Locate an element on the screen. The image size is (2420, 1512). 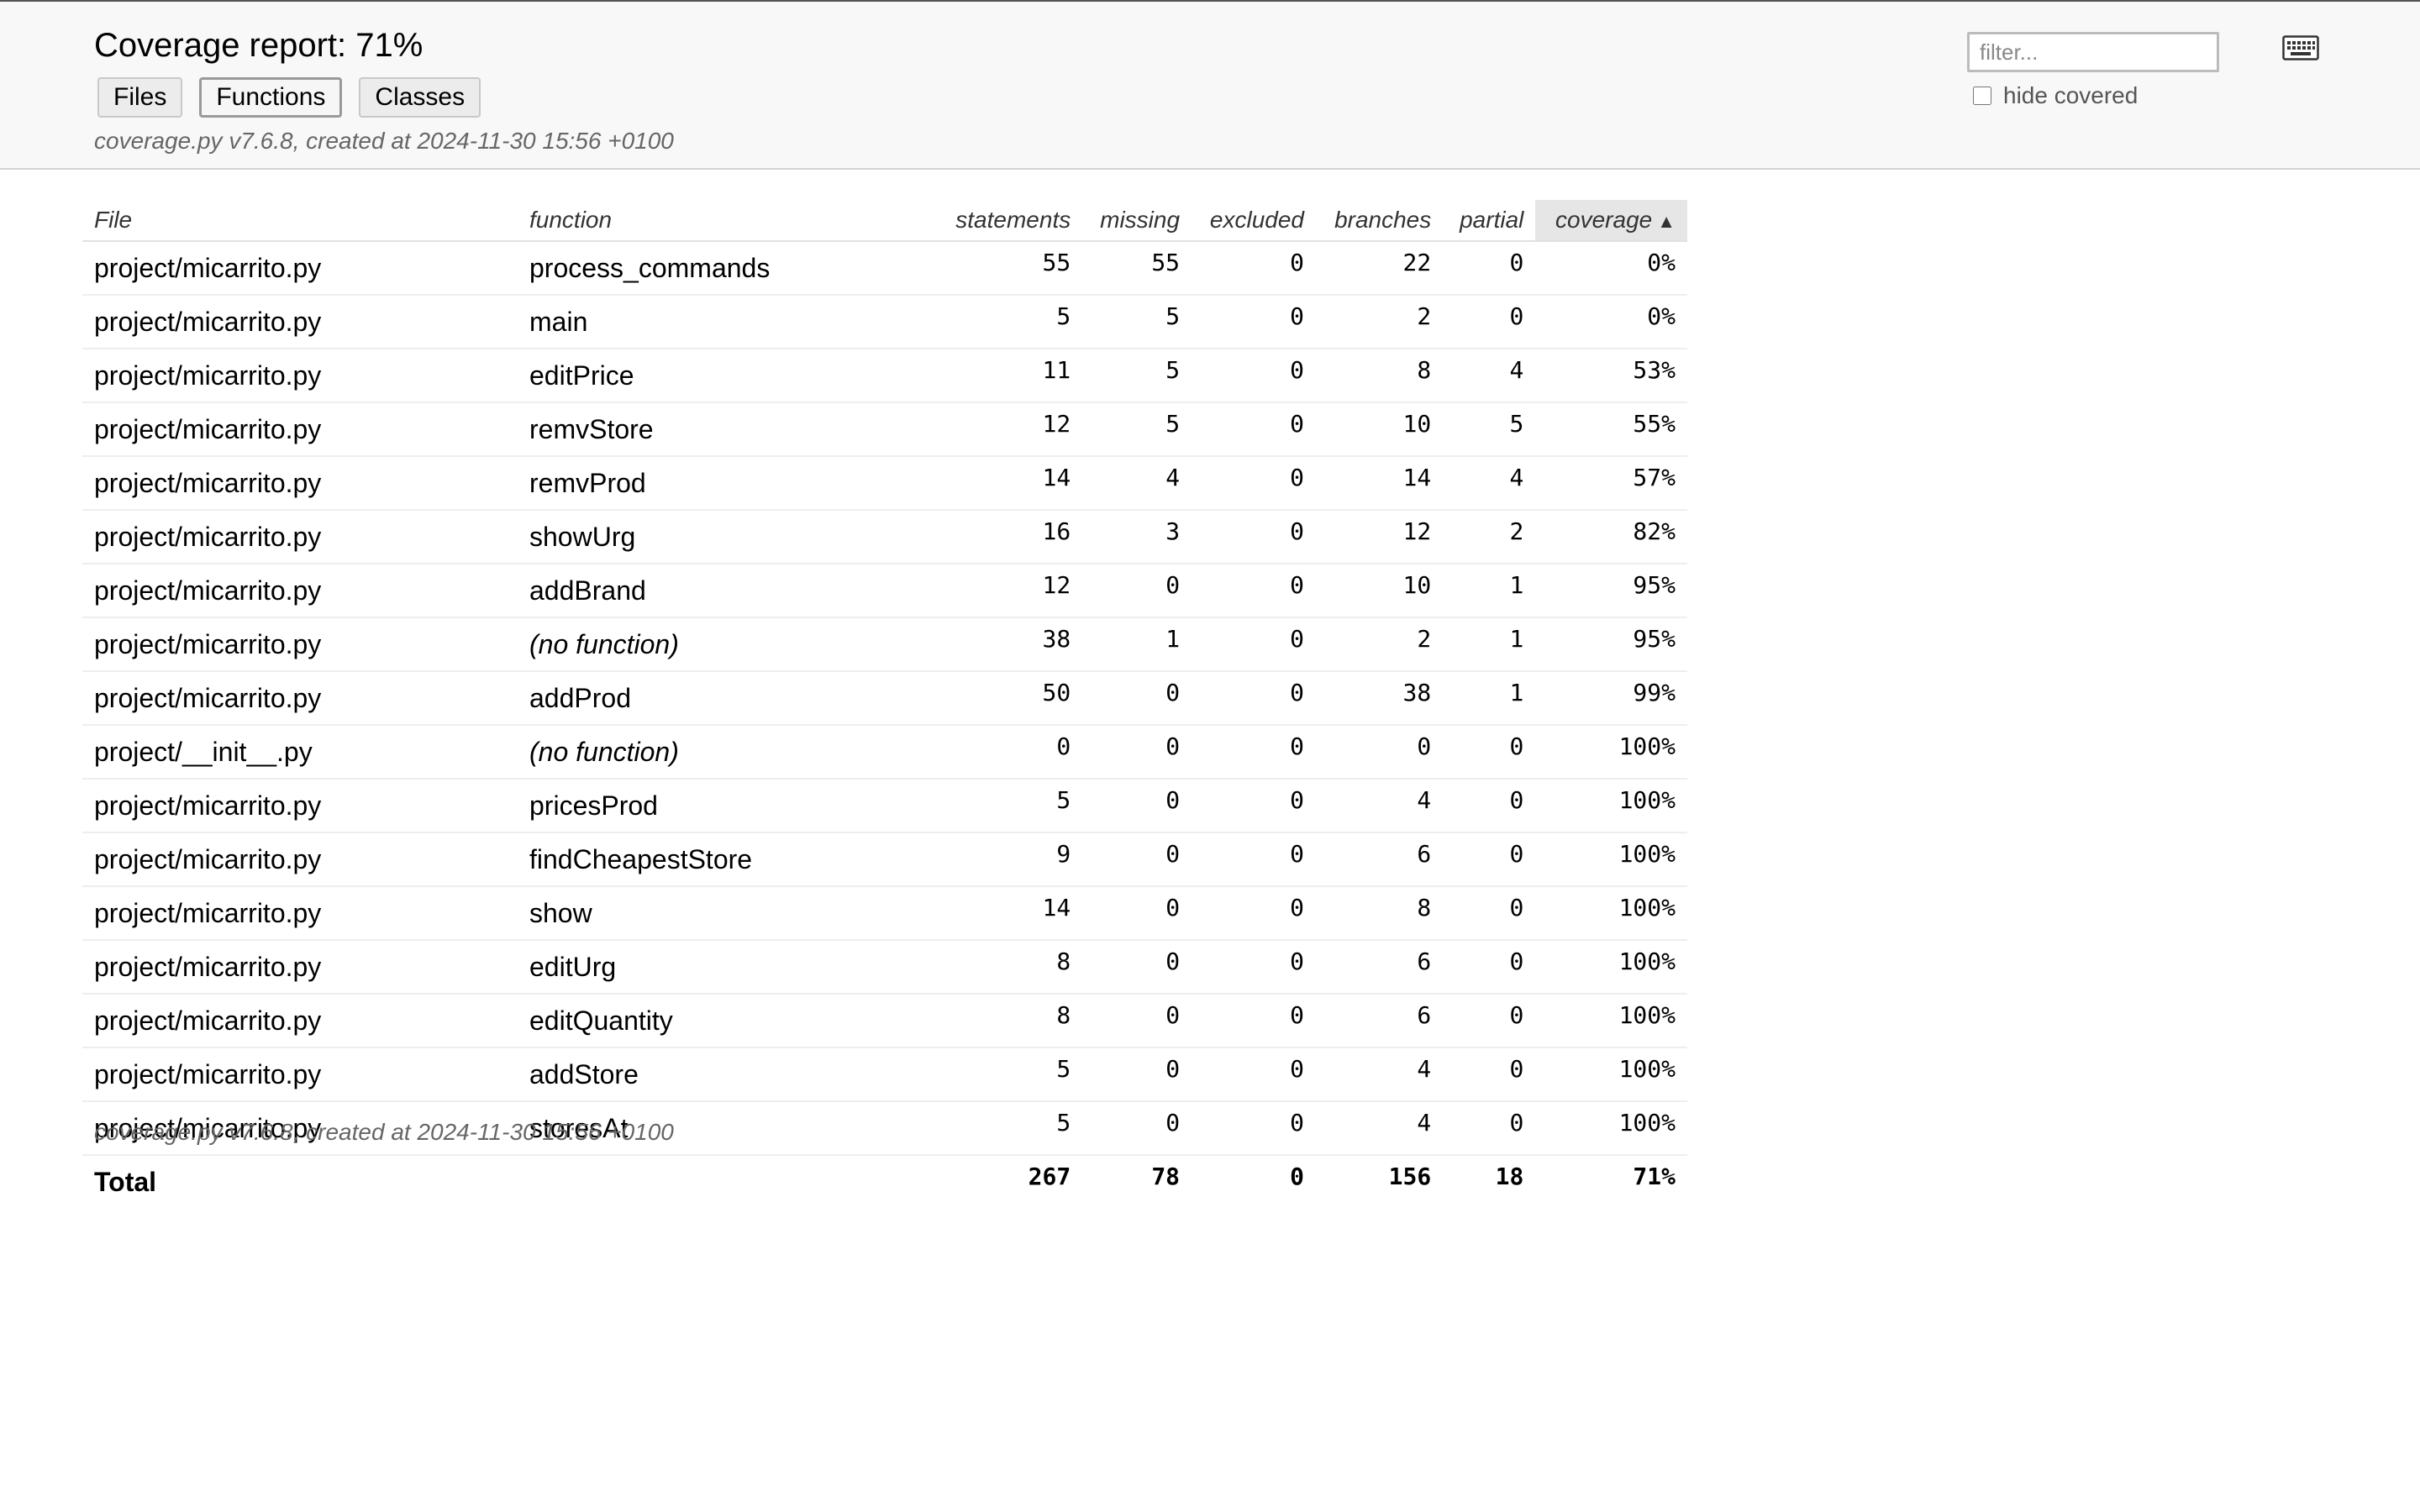
cell-function: editQuantity is located at coordinates (727, 1021).